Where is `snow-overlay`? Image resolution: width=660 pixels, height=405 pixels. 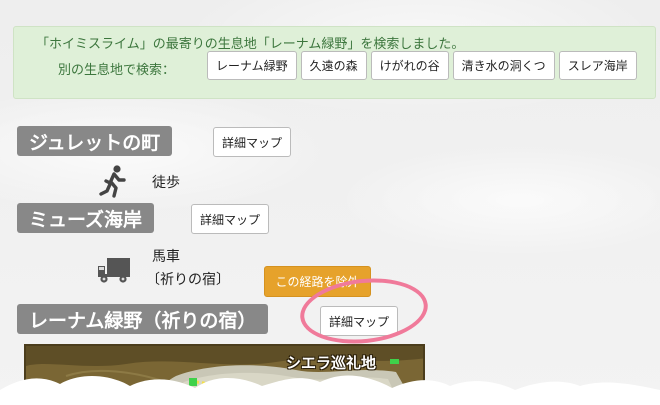 snow-overlay is located at coordinates (330, 390).